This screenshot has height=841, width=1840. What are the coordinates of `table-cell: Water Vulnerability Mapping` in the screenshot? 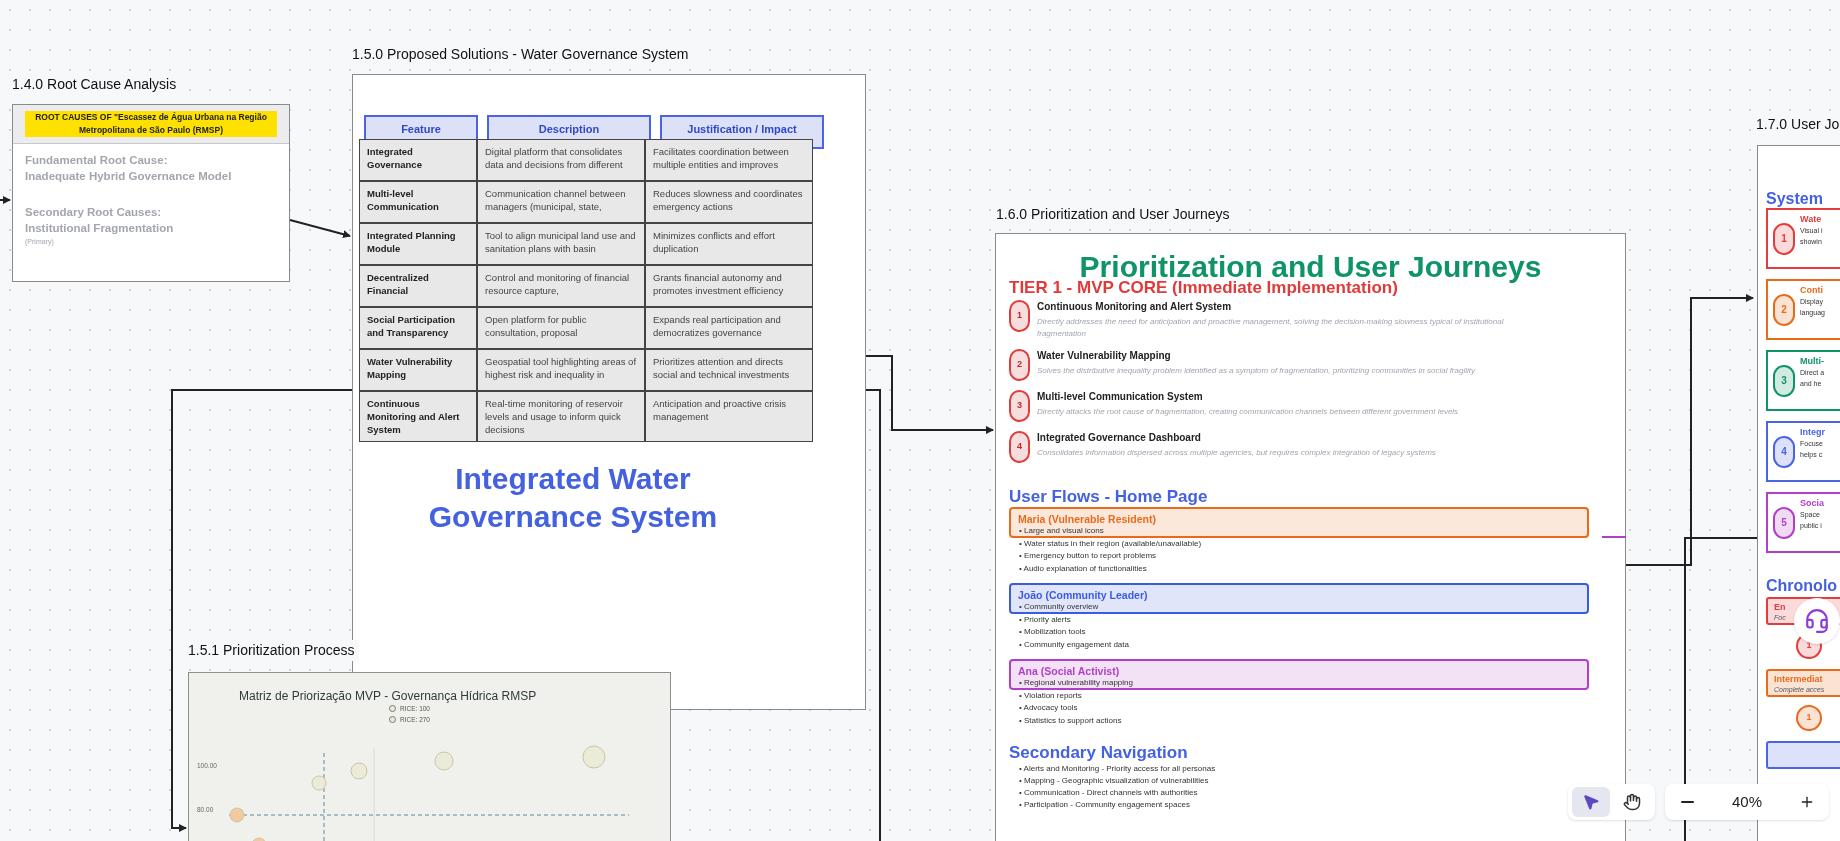 It's located at (418, 370).